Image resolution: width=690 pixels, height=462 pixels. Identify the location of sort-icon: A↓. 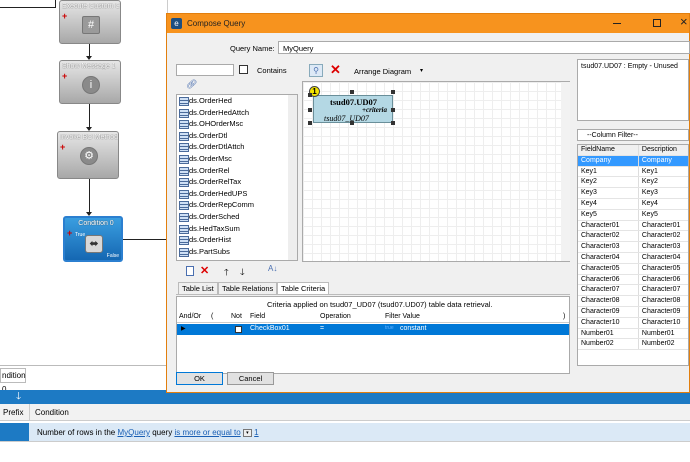
(272, 268).